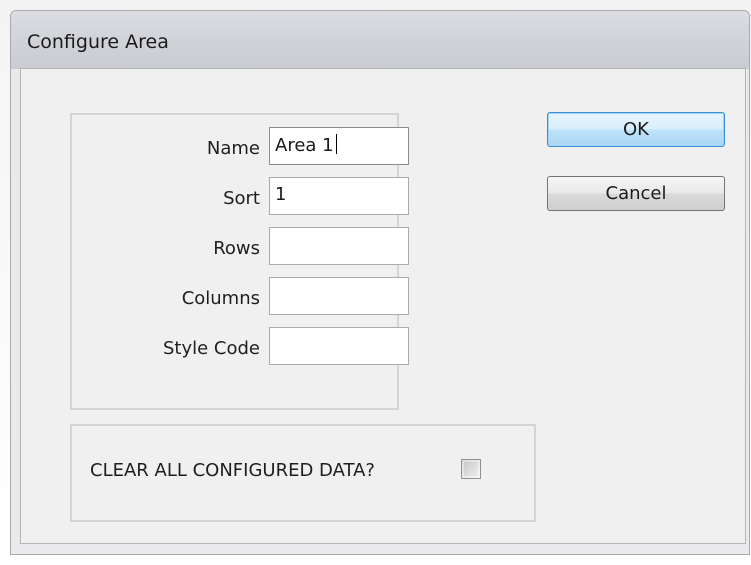  What do you see at coordinates (339, 346) in the screenshot?
I see `style-code-field` at bounding box center [339, 346].